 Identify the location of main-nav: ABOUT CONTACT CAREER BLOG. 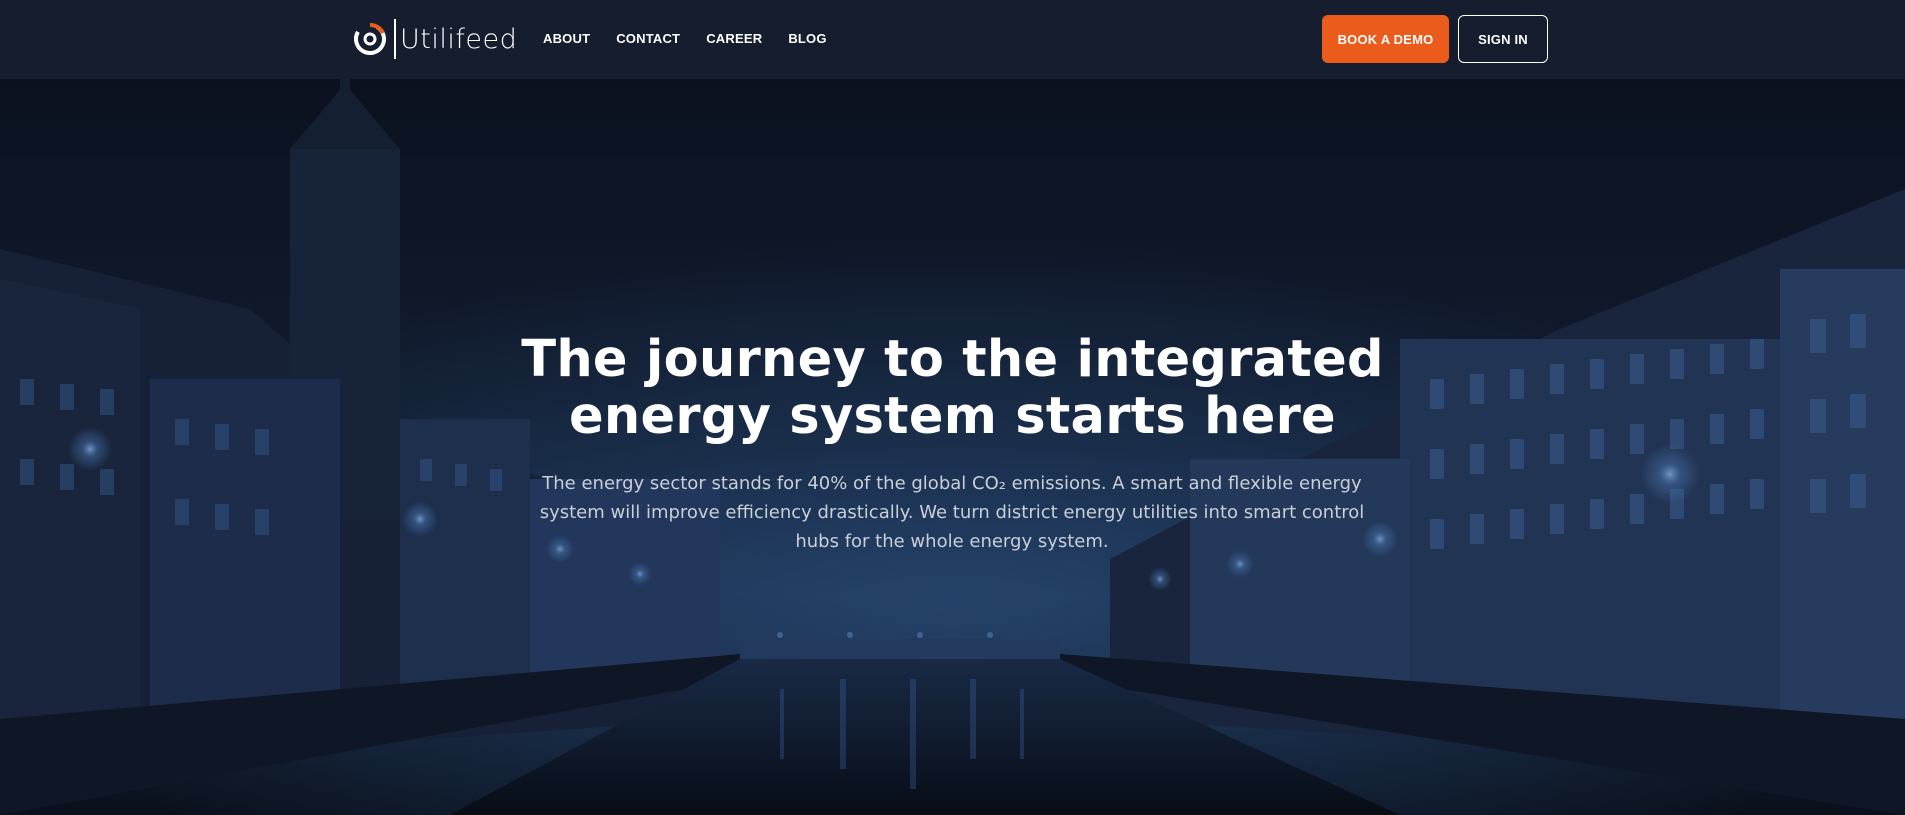
(698, 38).